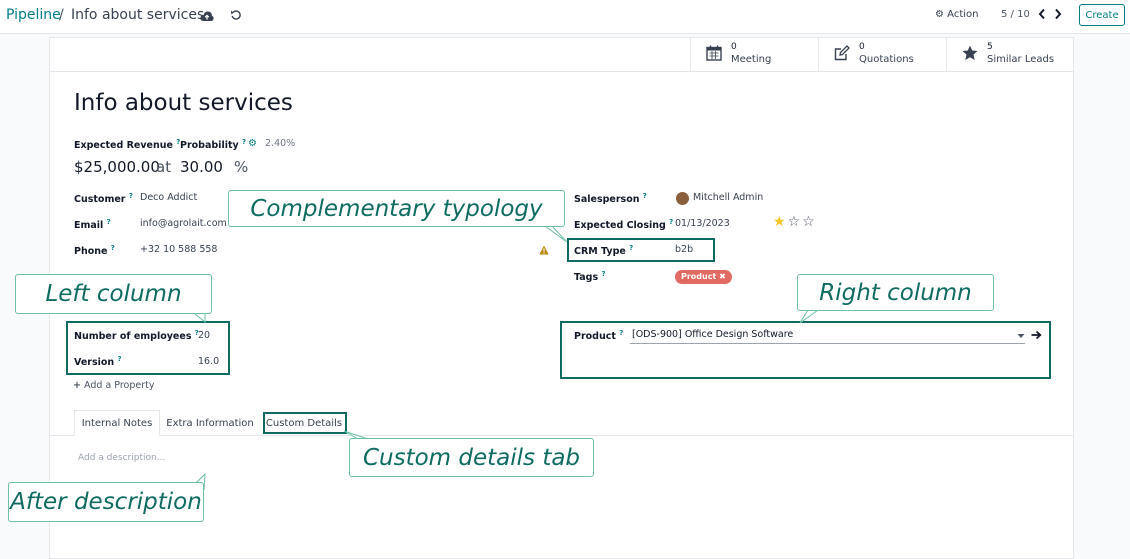  What do you see at coordinates (886, 59) in the screenshot?
I see `quotations-label: Quotations` at bounding box center [886, 59].